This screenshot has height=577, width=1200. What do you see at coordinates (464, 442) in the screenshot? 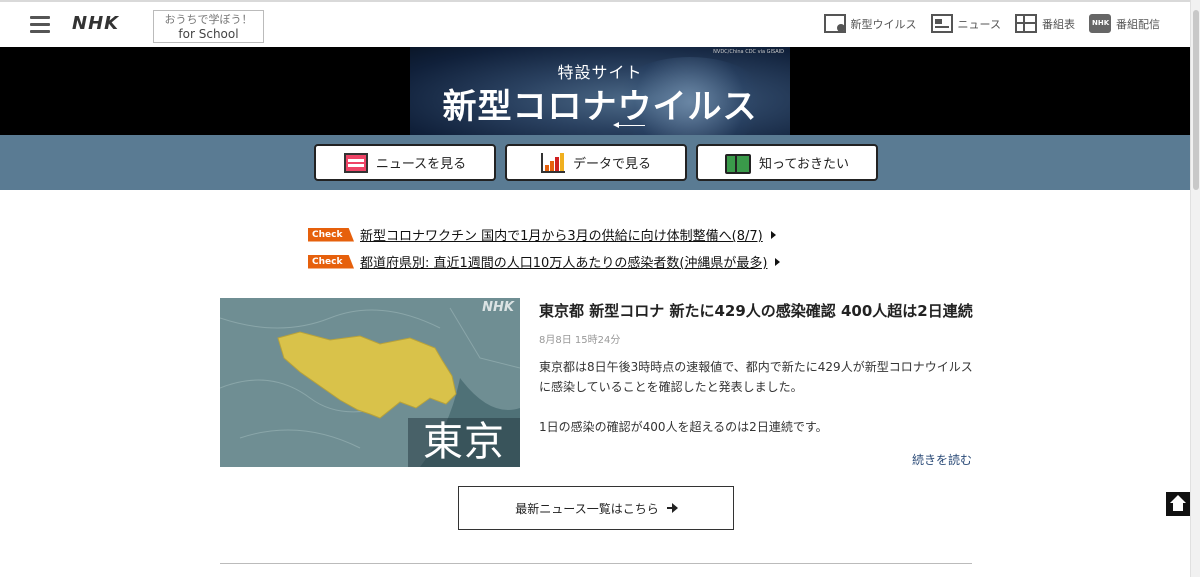
I see `image-label: 東京` at bounding box center [464, 442].